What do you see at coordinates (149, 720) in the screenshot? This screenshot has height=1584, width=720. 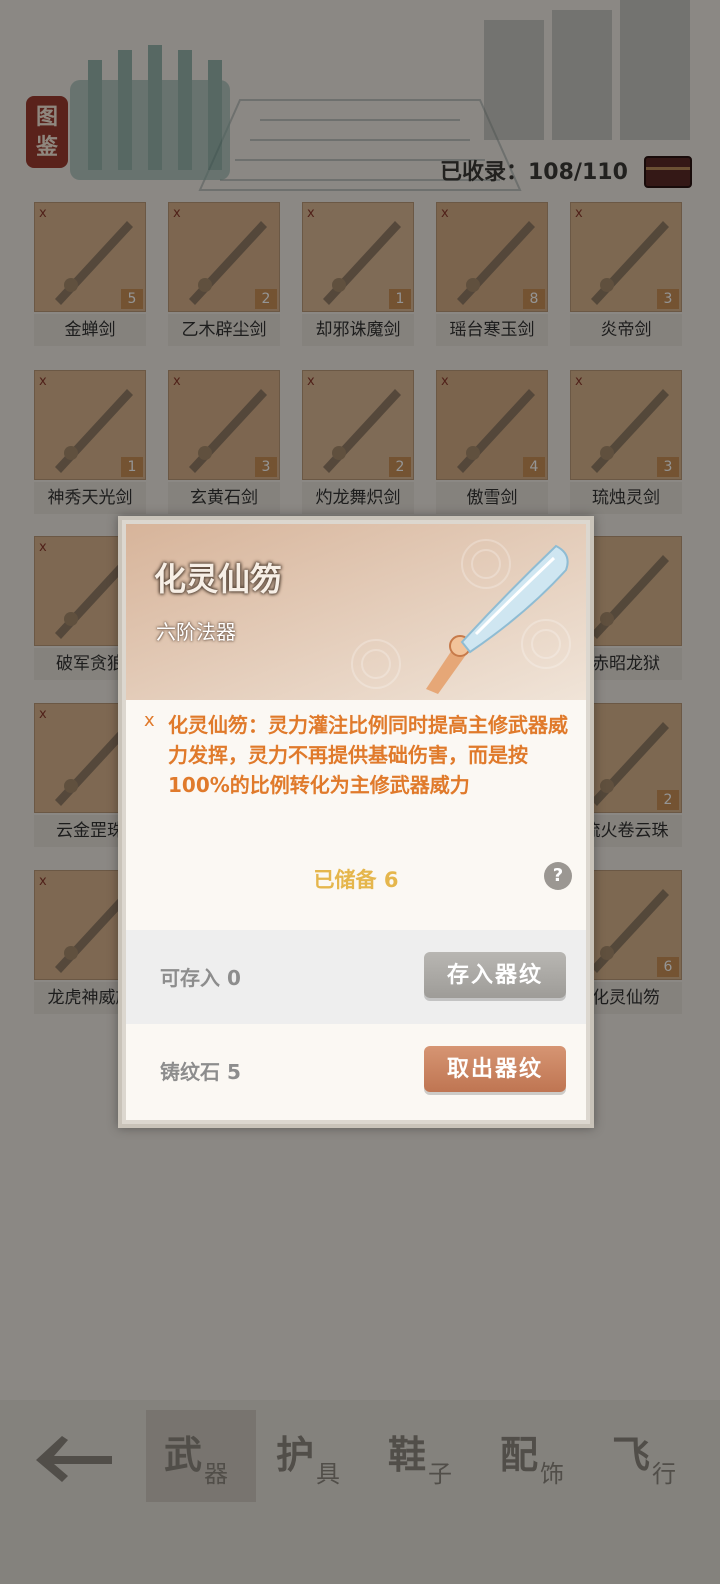 I see `effect-marker-icon: ⅹ` at bounding box center [149, 720].